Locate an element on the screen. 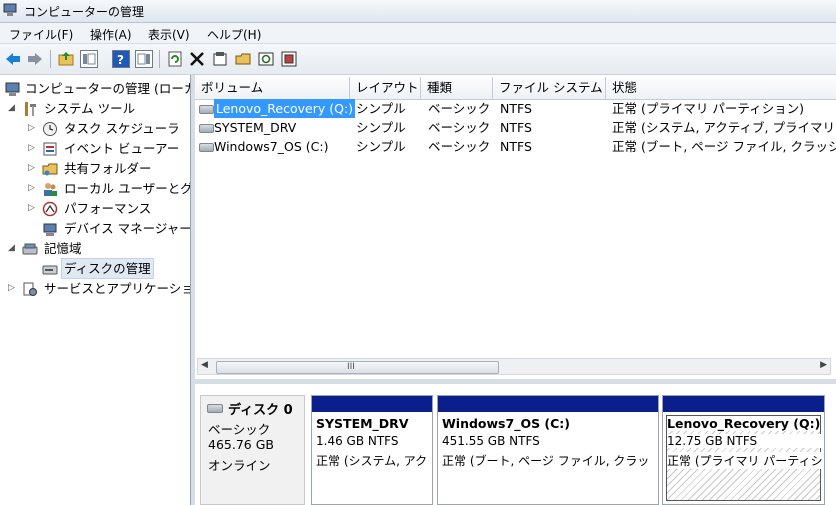  disk-size: 465.76 GB is located at coordinates (241, 444).